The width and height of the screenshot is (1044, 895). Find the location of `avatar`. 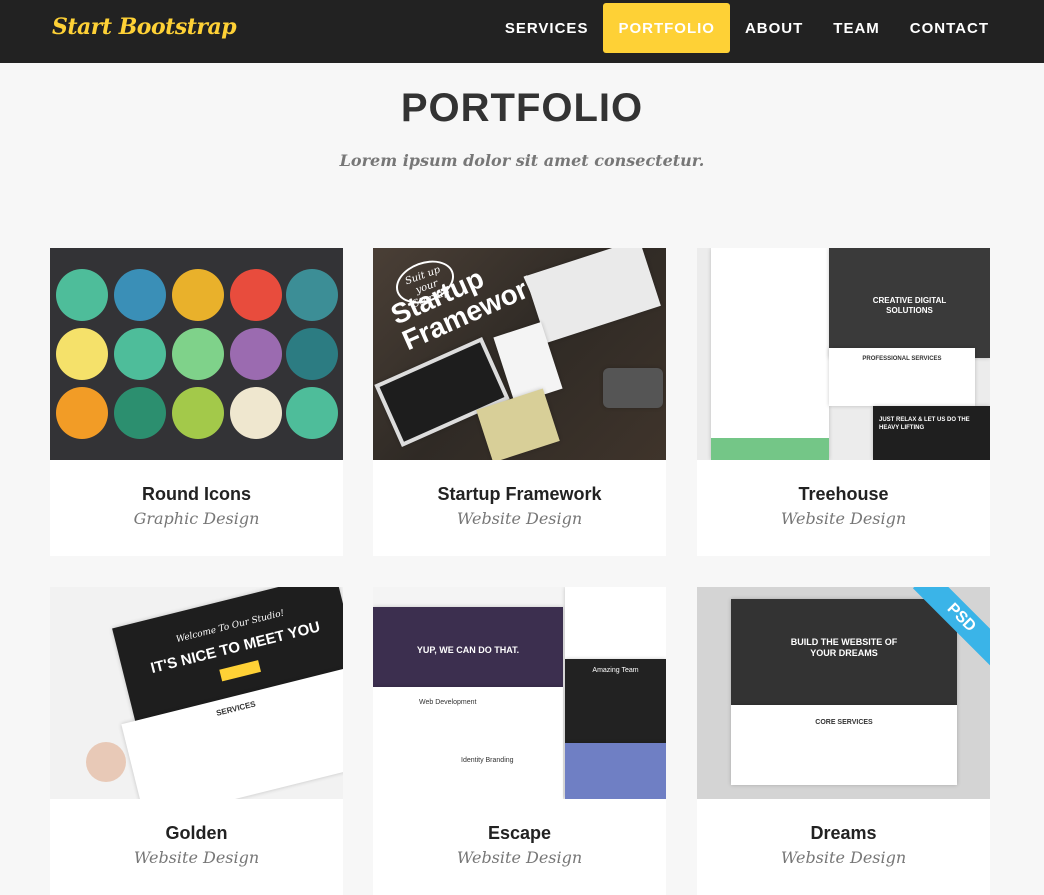

avatar is located at coordinates (106, 762).